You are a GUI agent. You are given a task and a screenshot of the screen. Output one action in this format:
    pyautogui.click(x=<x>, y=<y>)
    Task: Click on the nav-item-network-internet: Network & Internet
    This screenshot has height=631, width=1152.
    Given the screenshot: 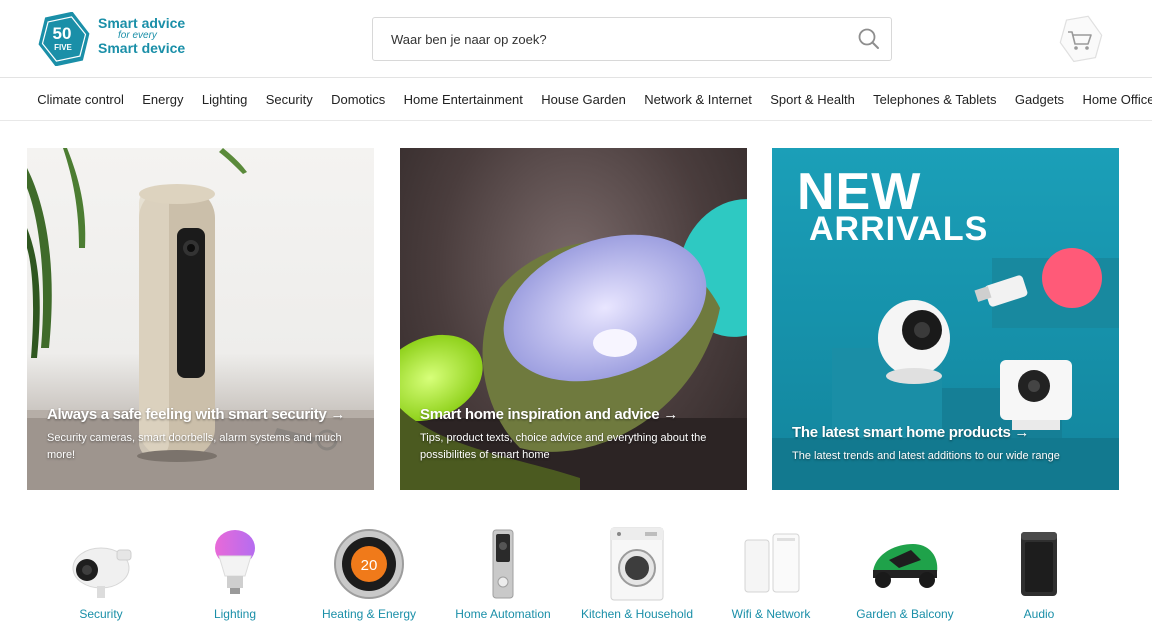 What is the action you would take?
    pyautogui.click(x=698, y=99)
    